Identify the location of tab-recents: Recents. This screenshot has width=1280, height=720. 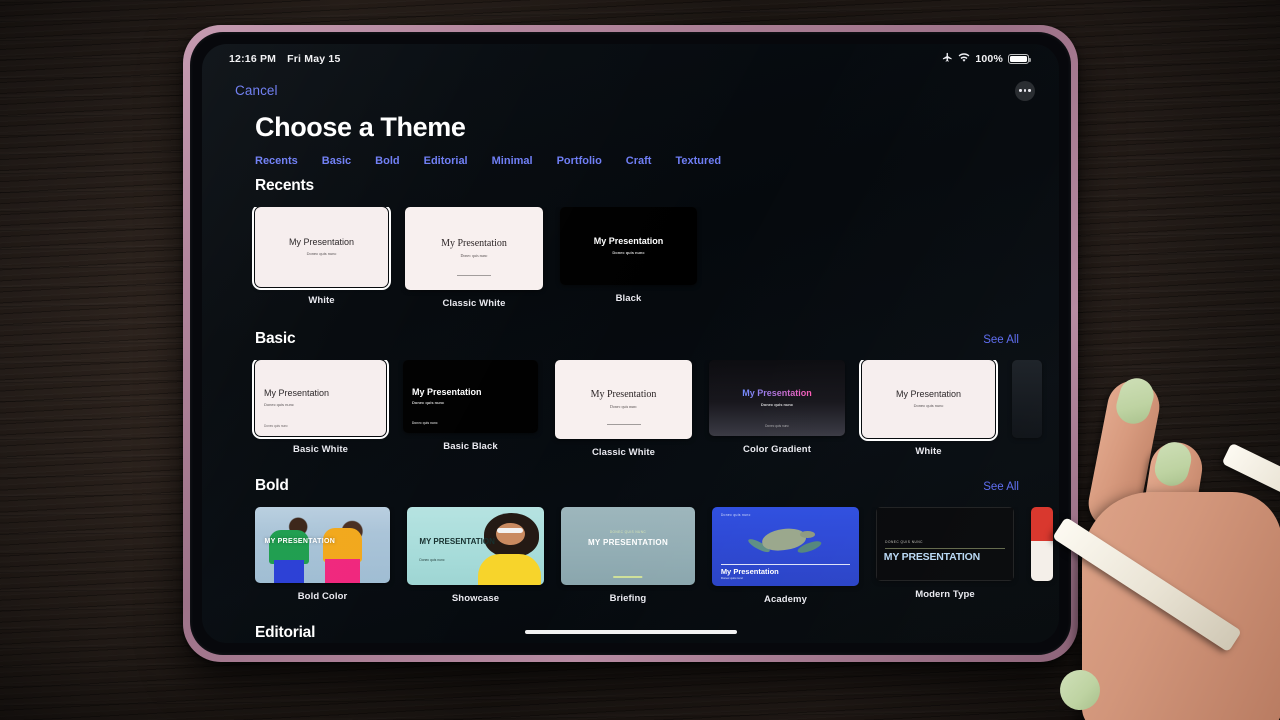
(288, 161).